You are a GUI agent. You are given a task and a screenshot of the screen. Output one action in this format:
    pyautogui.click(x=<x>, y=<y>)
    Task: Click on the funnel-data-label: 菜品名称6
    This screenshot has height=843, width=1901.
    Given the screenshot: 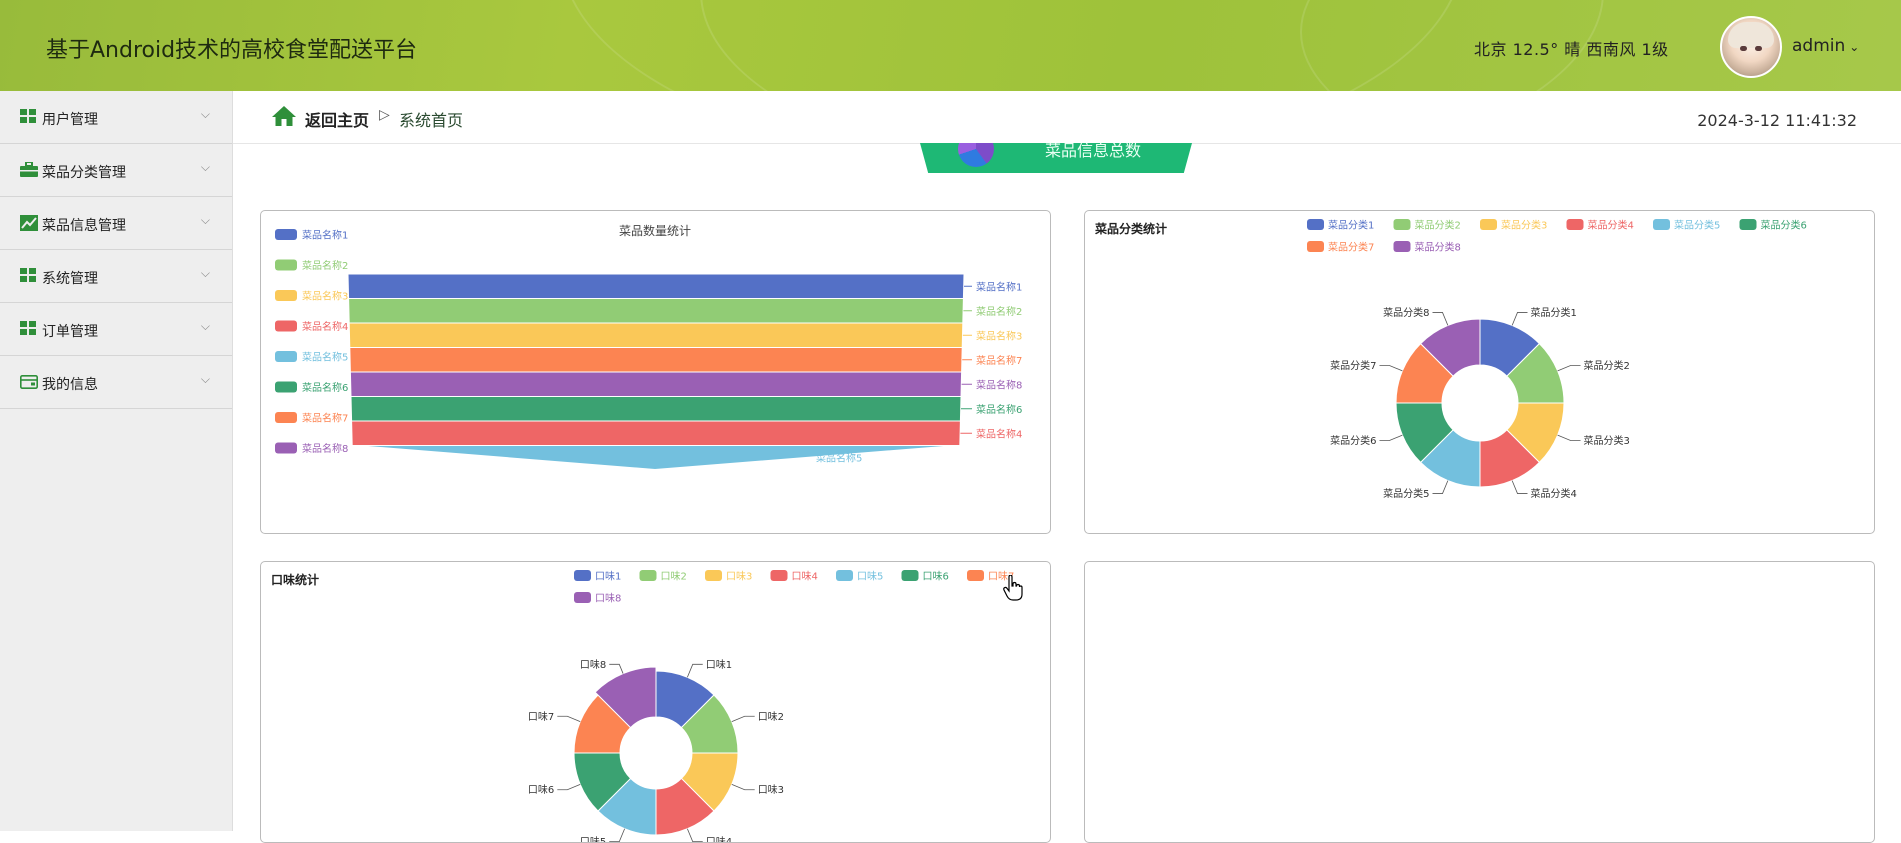 What is the action you would take?
    pyautogui.click(x=999, y=409)
    